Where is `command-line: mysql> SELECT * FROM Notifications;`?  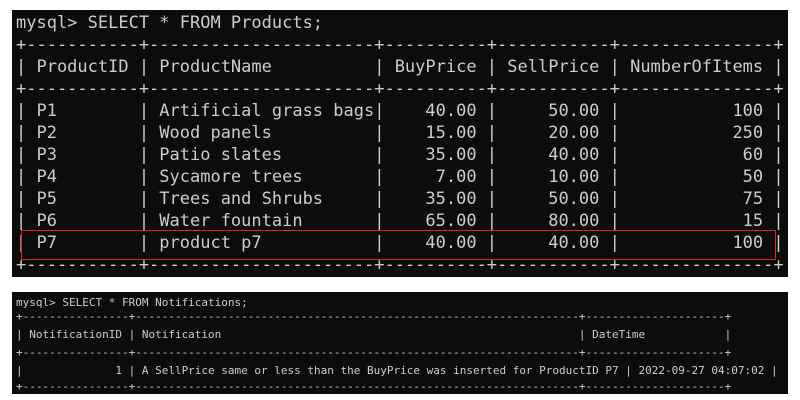
command-line: mysql> SELECT * FROM Notifications; is located at coordinates (132, 302).